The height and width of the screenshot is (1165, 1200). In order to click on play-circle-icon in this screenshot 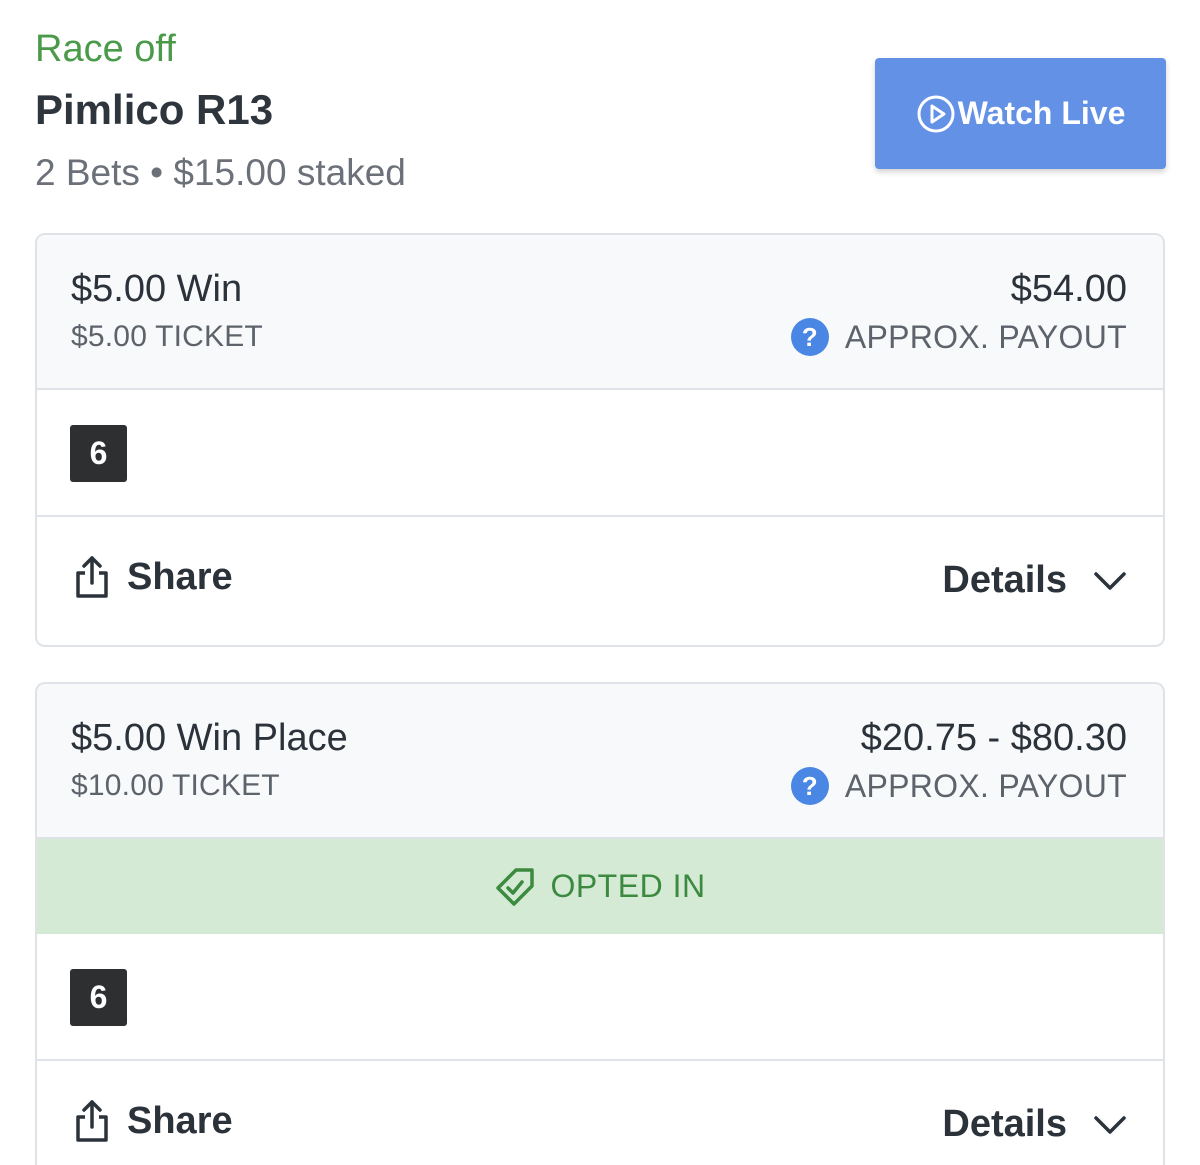, I will do `click(936, 113)`.